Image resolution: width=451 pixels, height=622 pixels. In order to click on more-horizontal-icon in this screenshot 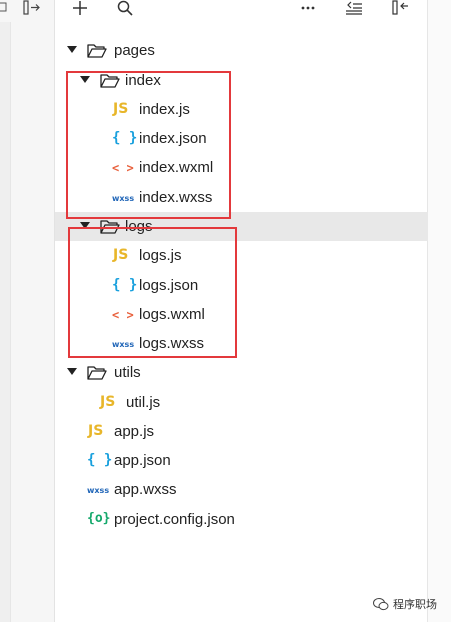, I will do `click(308, 8)`.